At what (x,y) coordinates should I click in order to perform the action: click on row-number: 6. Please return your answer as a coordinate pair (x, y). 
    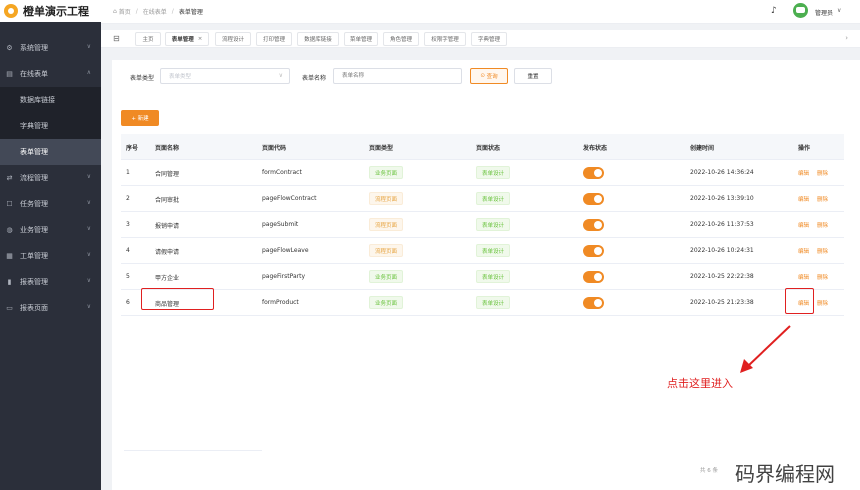
    Looking at the image, I should click on (128, 302).